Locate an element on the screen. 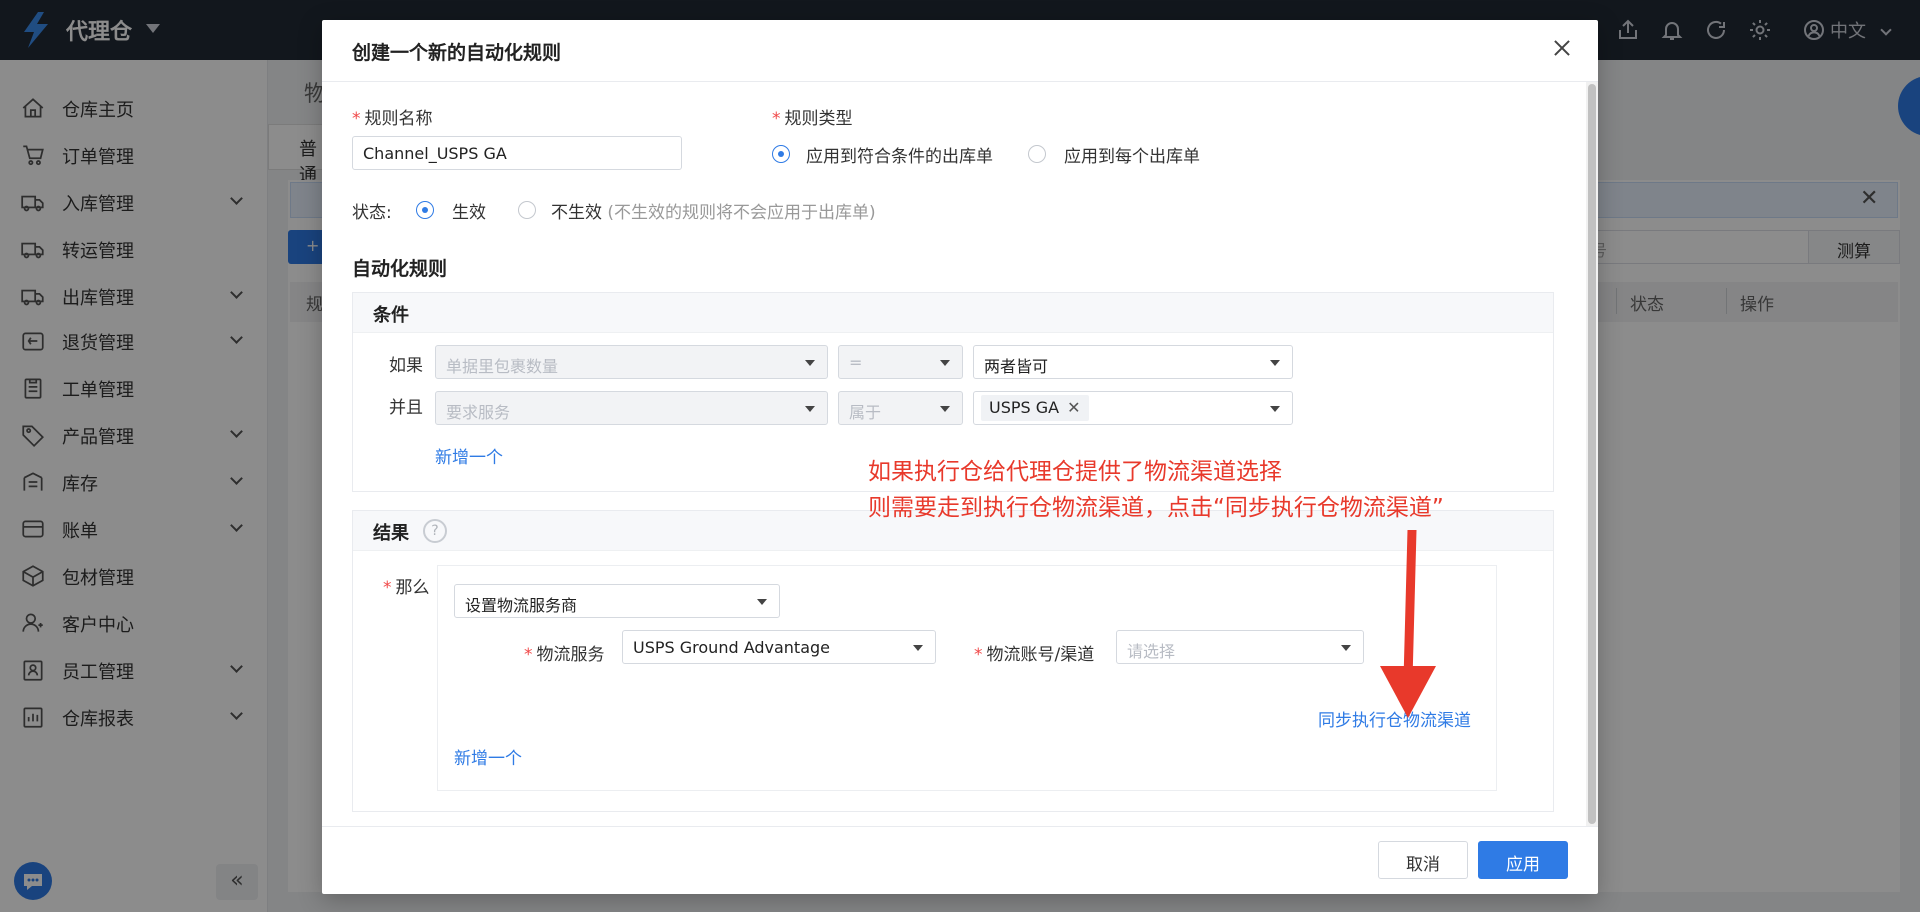  apply-button: 应用 is located at coordinates (1523, 860).